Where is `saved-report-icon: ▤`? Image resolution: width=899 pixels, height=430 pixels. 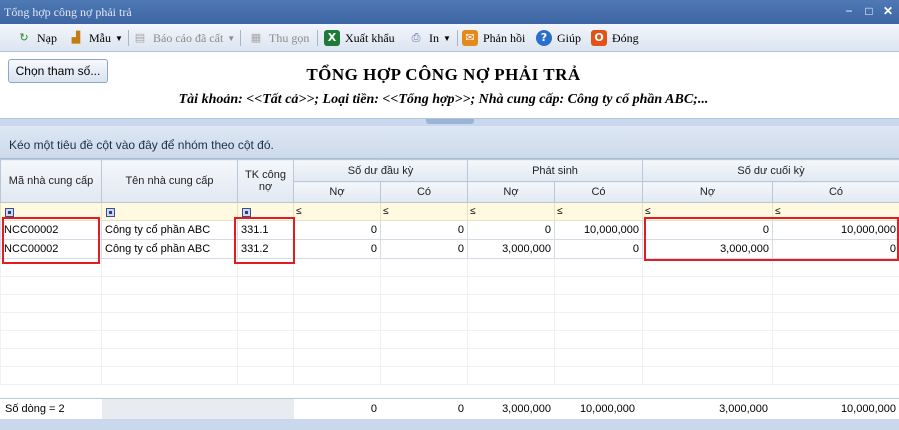 saved-report-icon: ▤ is located at coordinates (140, 37).